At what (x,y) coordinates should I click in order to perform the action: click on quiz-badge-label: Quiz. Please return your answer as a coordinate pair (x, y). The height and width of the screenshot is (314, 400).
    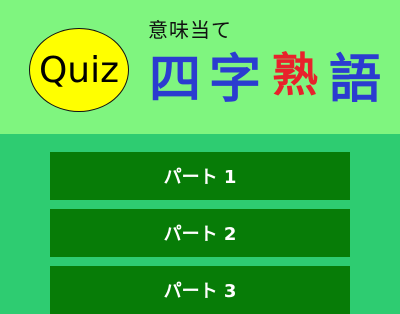
    Looking at the image, I should click on (79, 70).